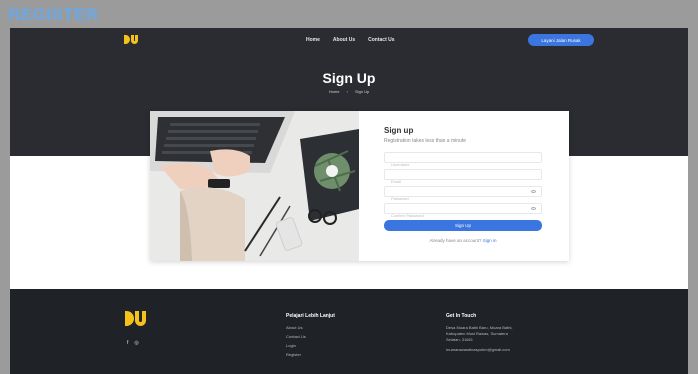  Describe the element at coordinates (463, 164) in the screenshot. I see `username-input` at that location.